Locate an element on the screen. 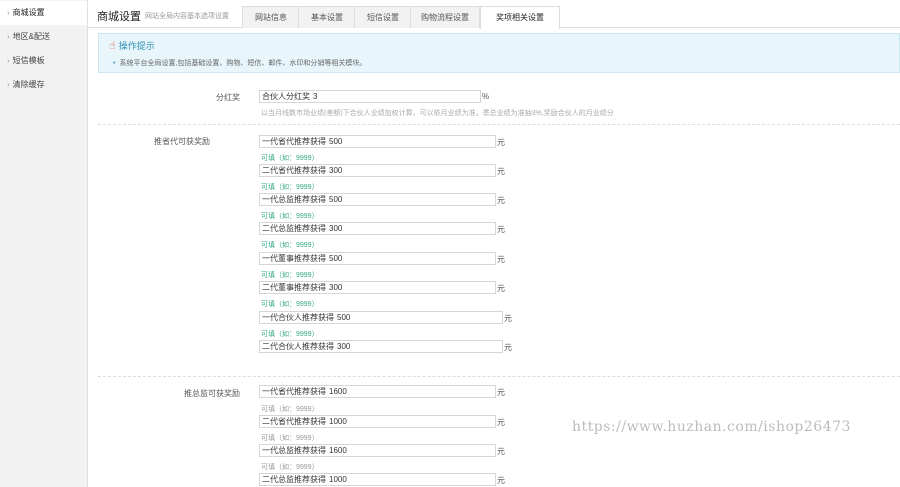 This screenshot has height=487, width=900. s1-row-2-unit: 元 is located at coordinates (501, 171).